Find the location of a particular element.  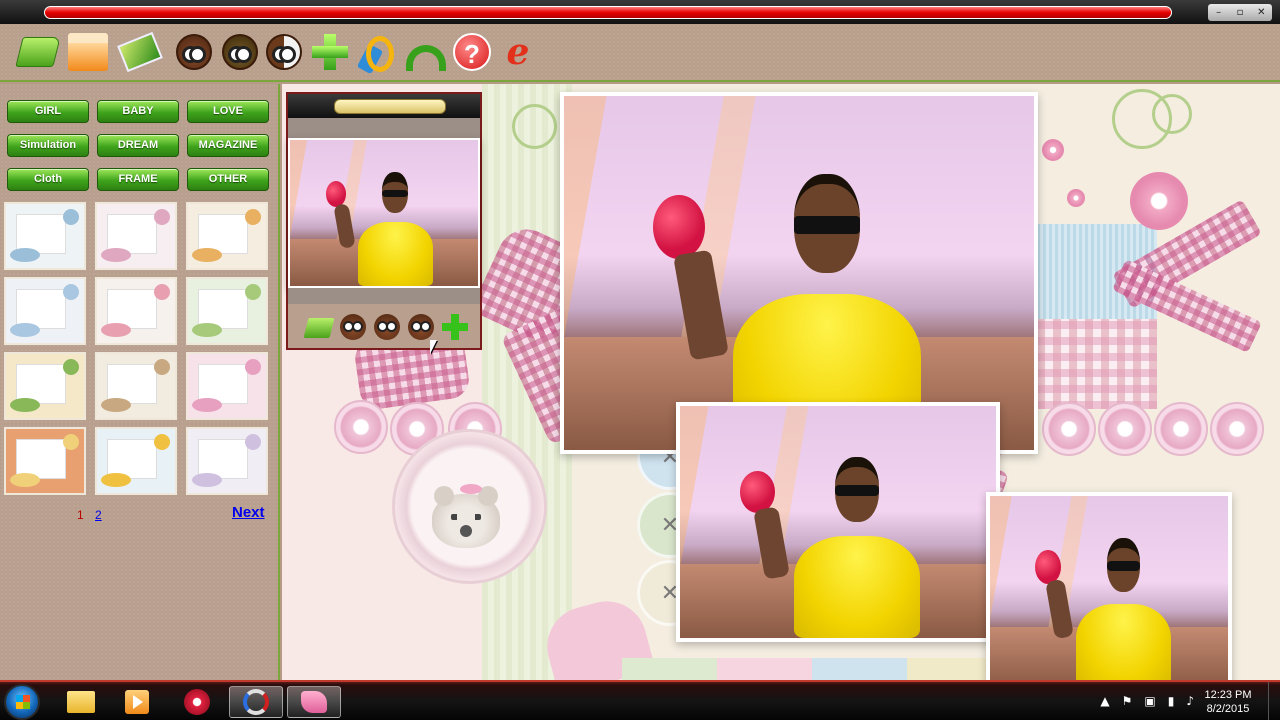

mouse-cursor-icon is located at coordinates (433, 347).